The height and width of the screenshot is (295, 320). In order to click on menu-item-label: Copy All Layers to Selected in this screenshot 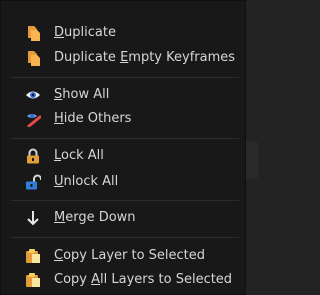, I will do `click(143, 279)`.